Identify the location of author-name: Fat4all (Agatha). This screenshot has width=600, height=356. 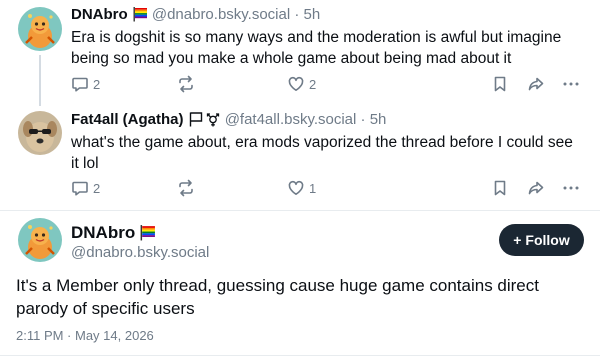
(127, 119).